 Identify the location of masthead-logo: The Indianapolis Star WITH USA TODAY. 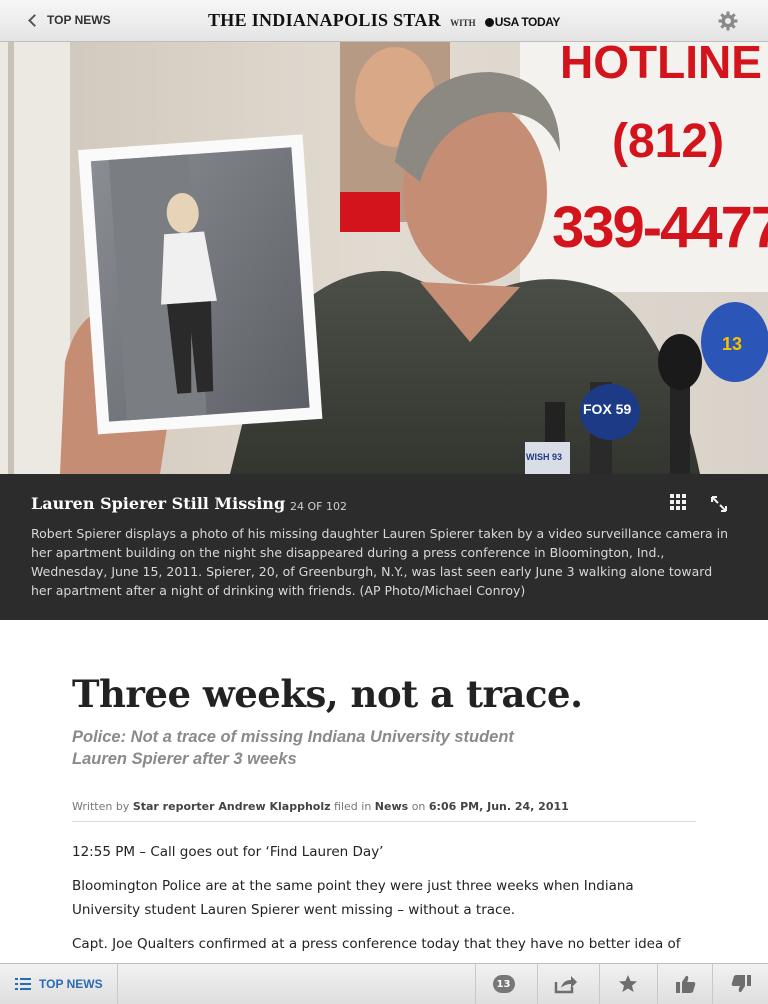
(384, 20).